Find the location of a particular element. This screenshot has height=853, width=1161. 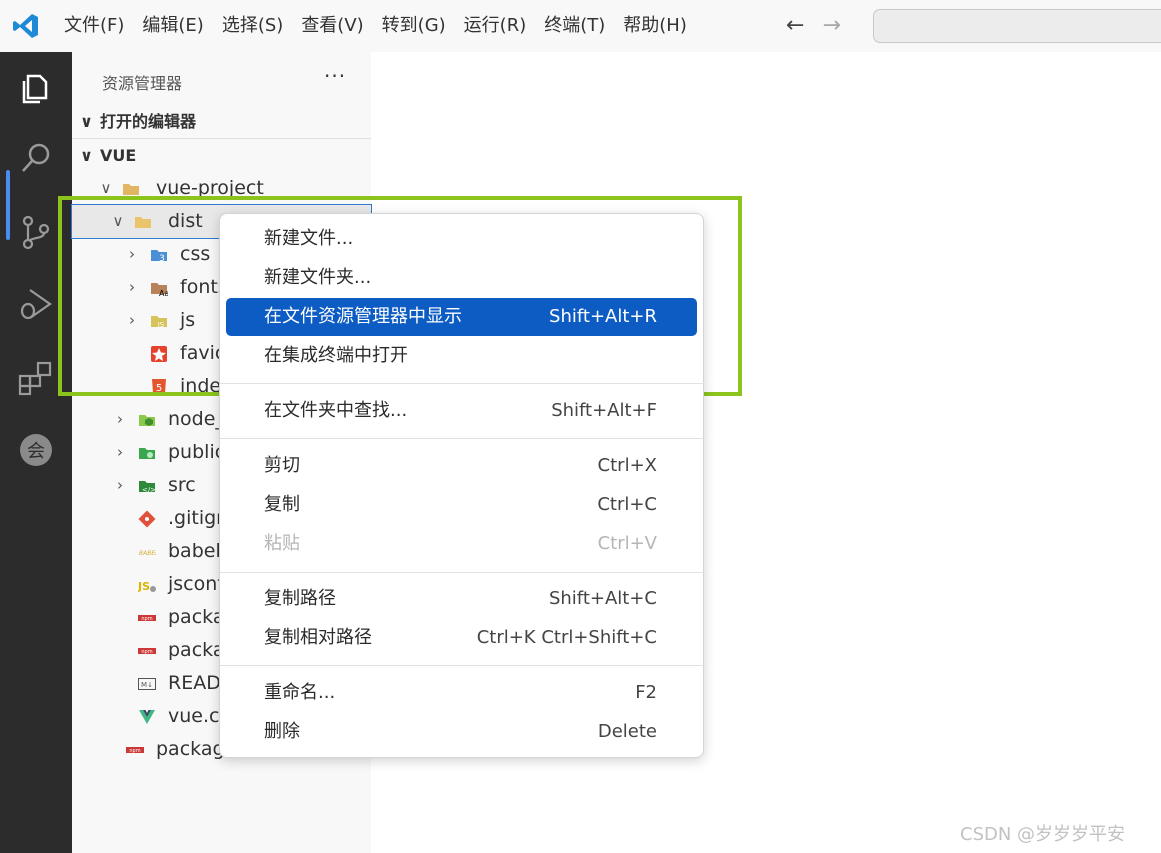

tree-label: src is located at coordinates (182, 485).